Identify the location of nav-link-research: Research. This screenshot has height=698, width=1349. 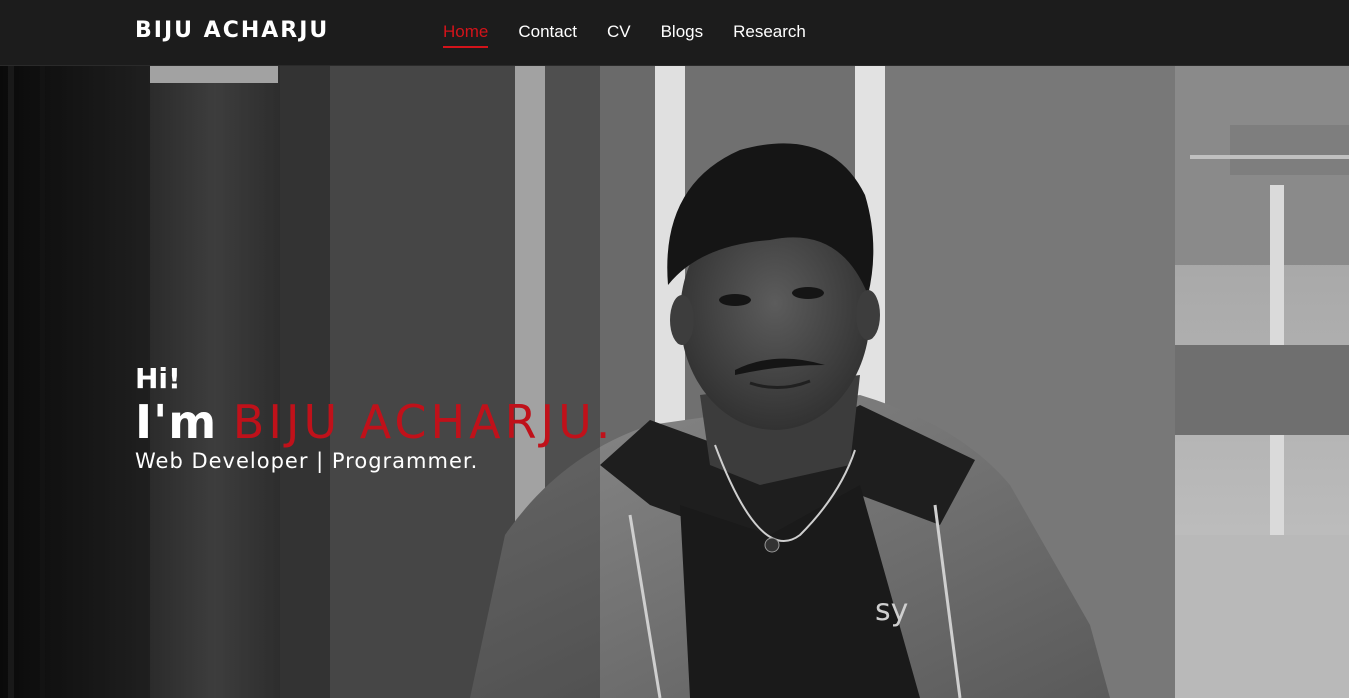
(769, 35).